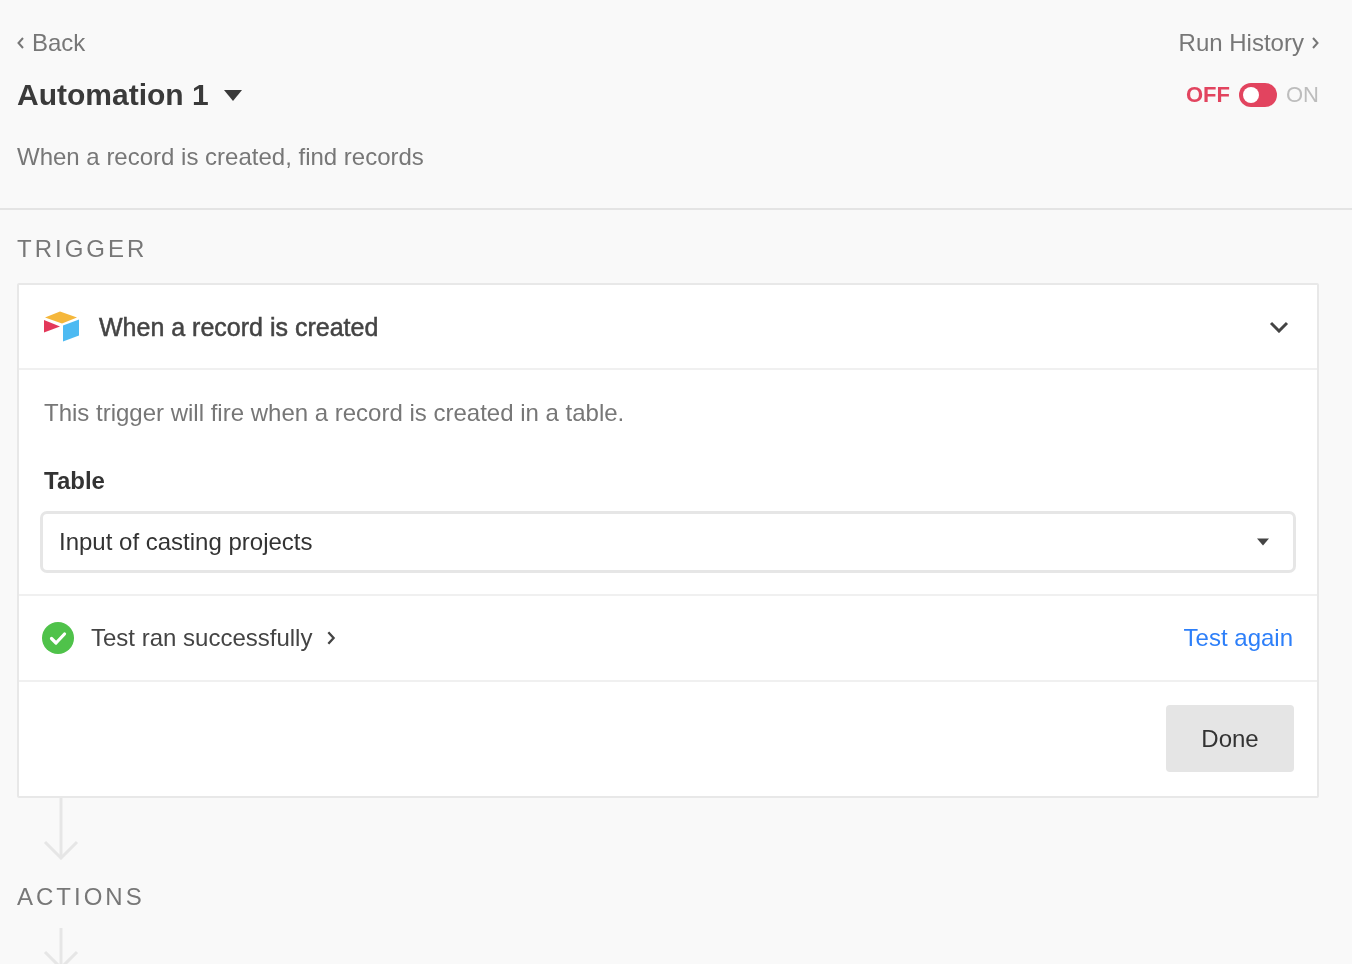 The image size is (1352, 964). What do you see at coordinates (1230, 738) in the screenshot?
I see `done-button: Done` at bounding box center [1230, 738].